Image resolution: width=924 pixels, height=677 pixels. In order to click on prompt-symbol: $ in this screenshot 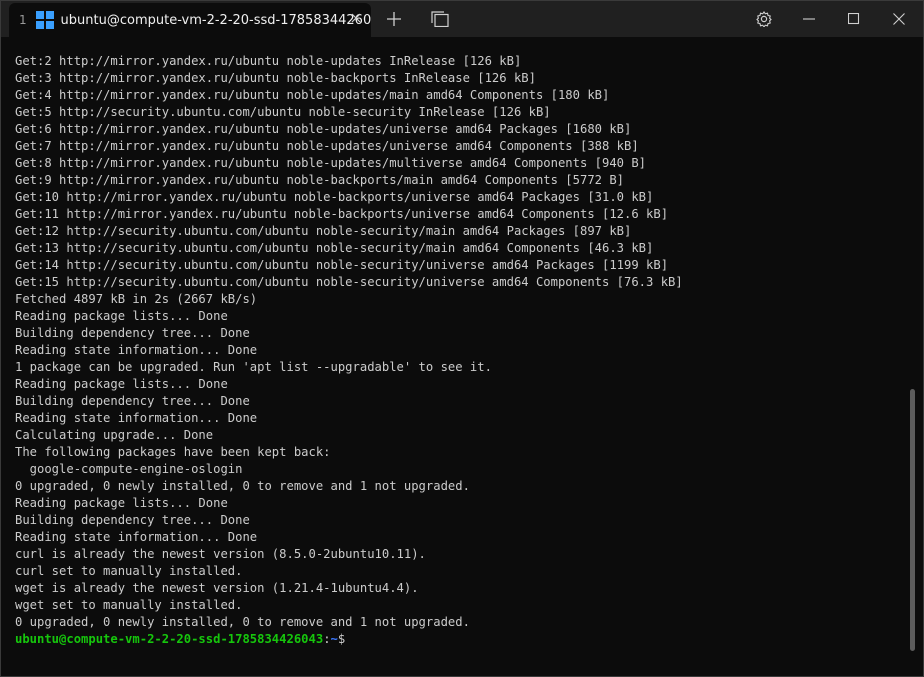, I will do `click(341, 639)`.